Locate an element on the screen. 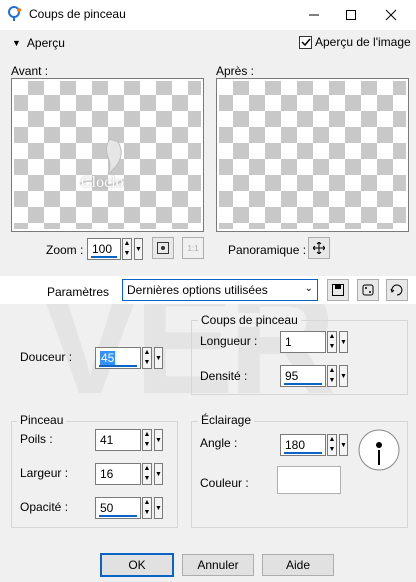 This screenshot has height=582, width=416. zoom-label: Zoom : is located at coordinates (65, 250).